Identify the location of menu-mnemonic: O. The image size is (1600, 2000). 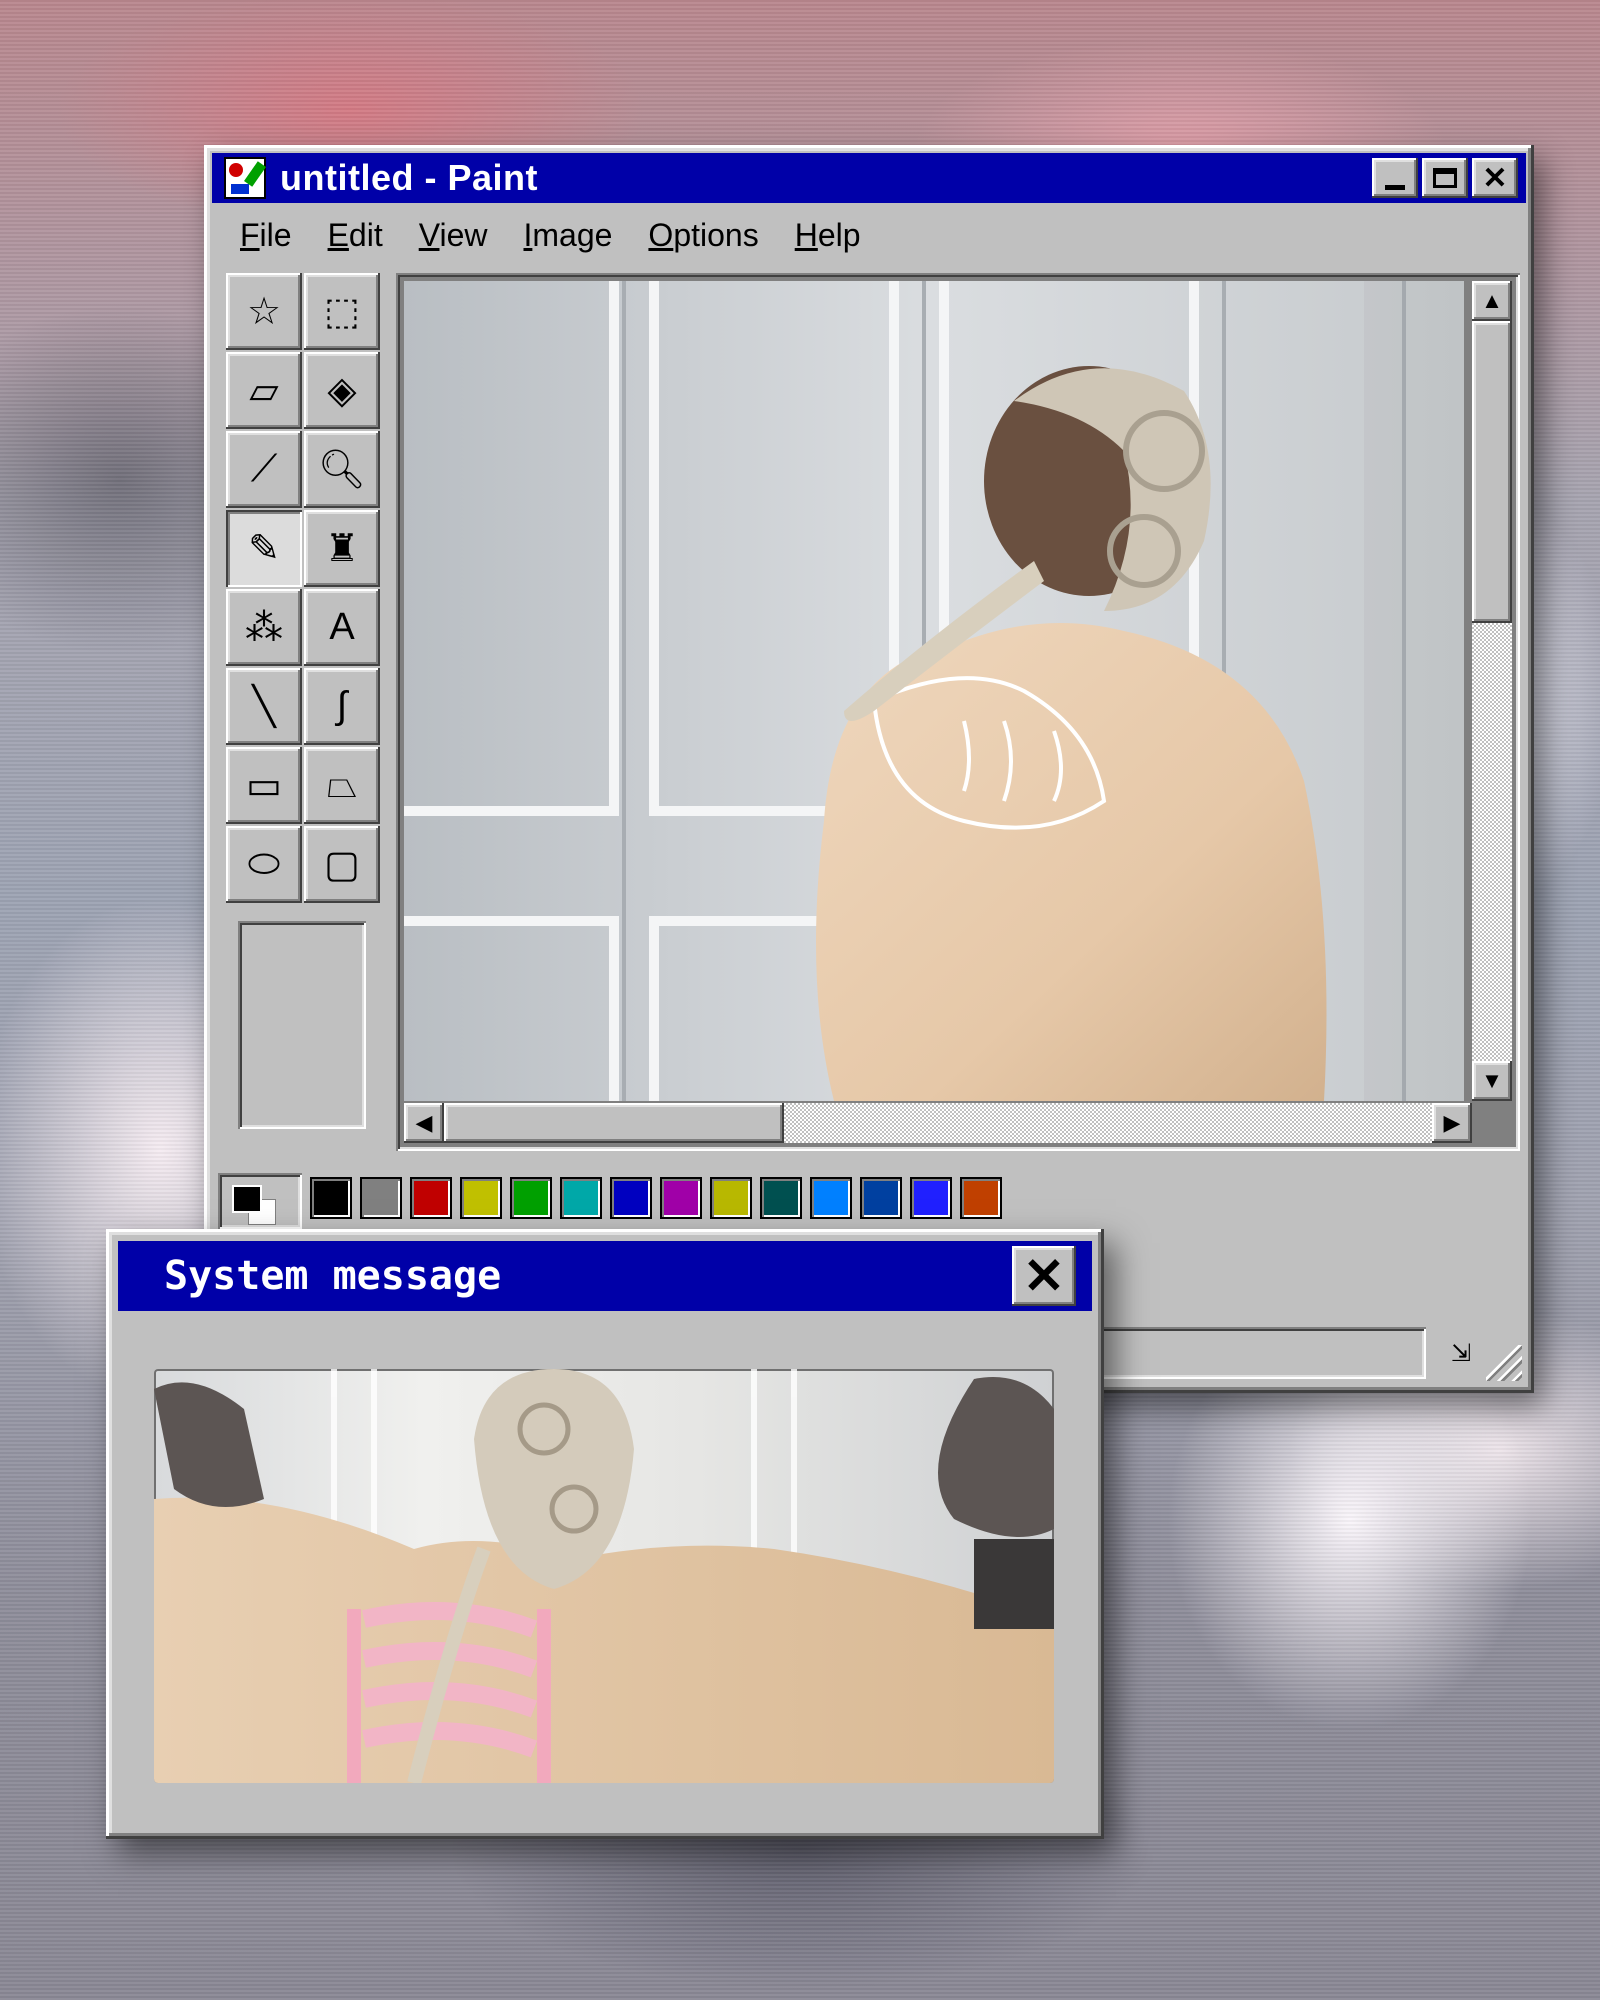
(661, 235).